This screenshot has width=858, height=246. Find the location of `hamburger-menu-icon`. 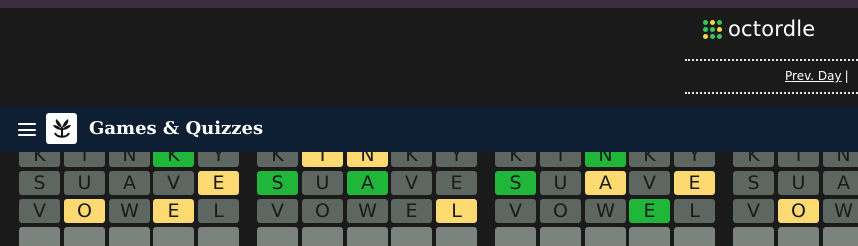

hamburger-menu-icon is located at coordinates (27, 129).